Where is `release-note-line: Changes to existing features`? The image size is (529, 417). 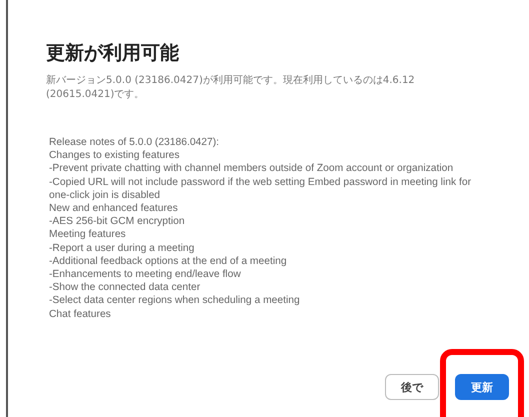 release-note-line: Changes to existing features is located at coordinates (115, 155).